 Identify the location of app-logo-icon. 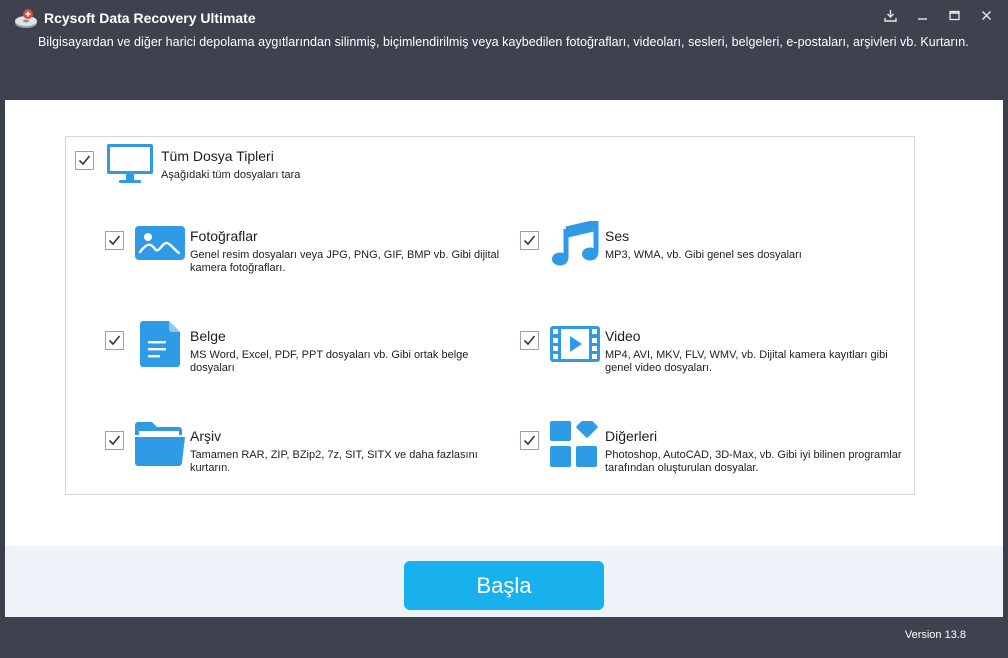
(26, 19).